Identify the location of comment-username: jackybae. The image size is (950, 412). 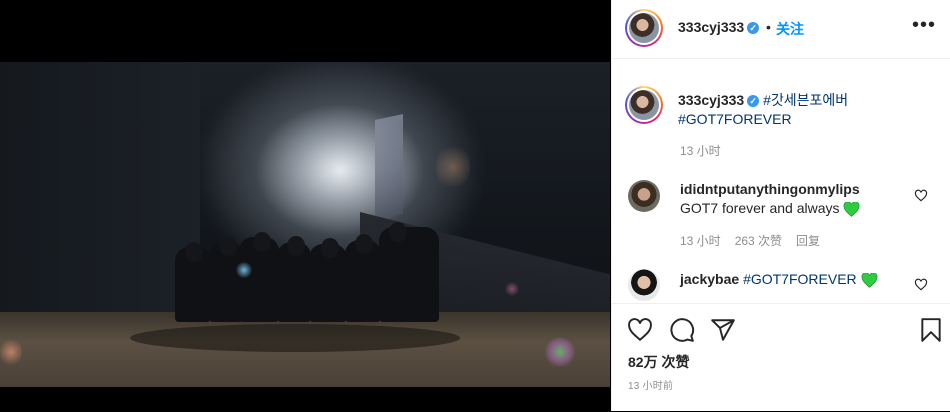
(709, 279).